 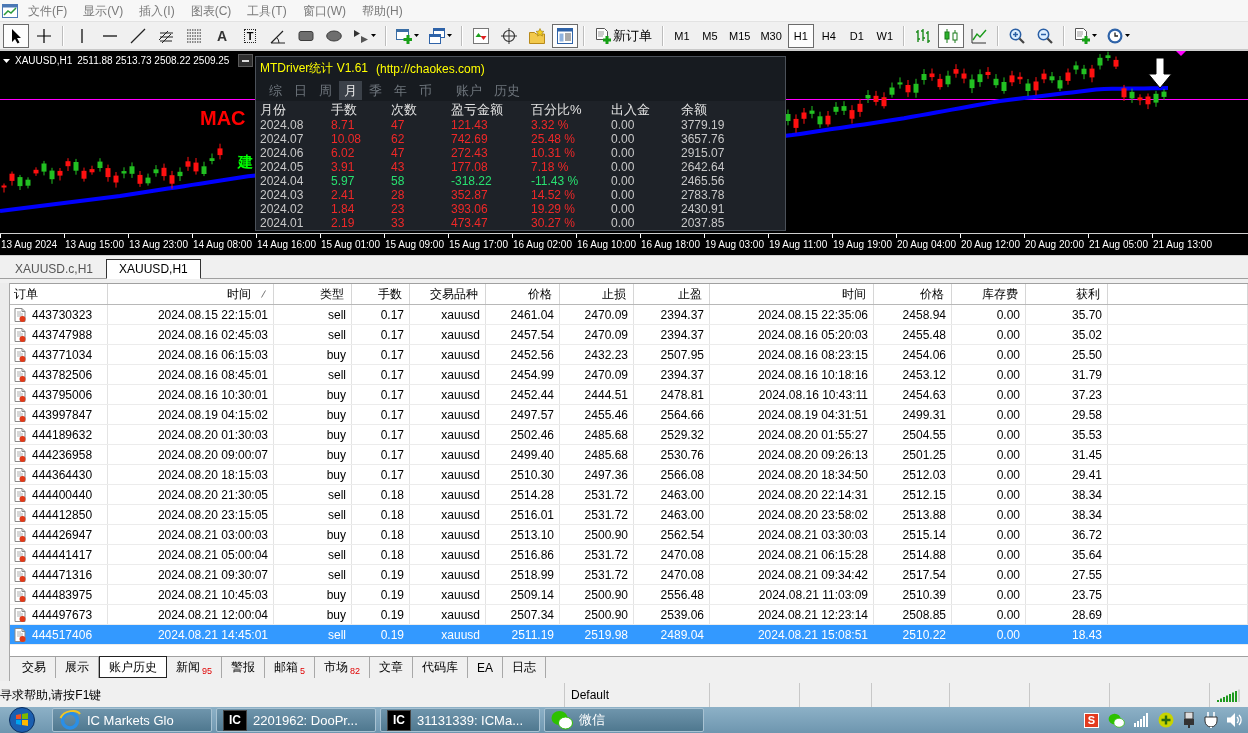 What do you see at coordinates (1067, 354) in the screenshot?
I see `table-cell: 25.50` at bounding box center [1067, 354].